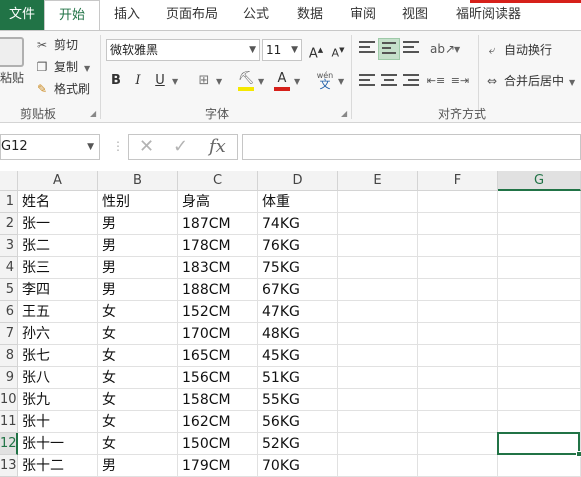 This screenshot has height=477, width=581. What do you see at coordinates (458, 246) in the screenshot?
I see `cell-f3` at bounding box center [458, 246].